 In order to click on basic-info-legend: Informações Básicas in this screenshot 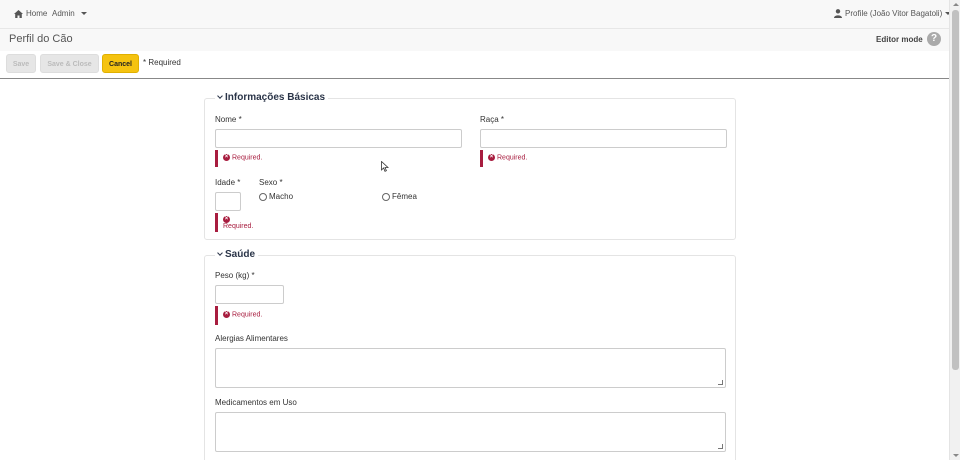, I will do `click(272, 97)`.